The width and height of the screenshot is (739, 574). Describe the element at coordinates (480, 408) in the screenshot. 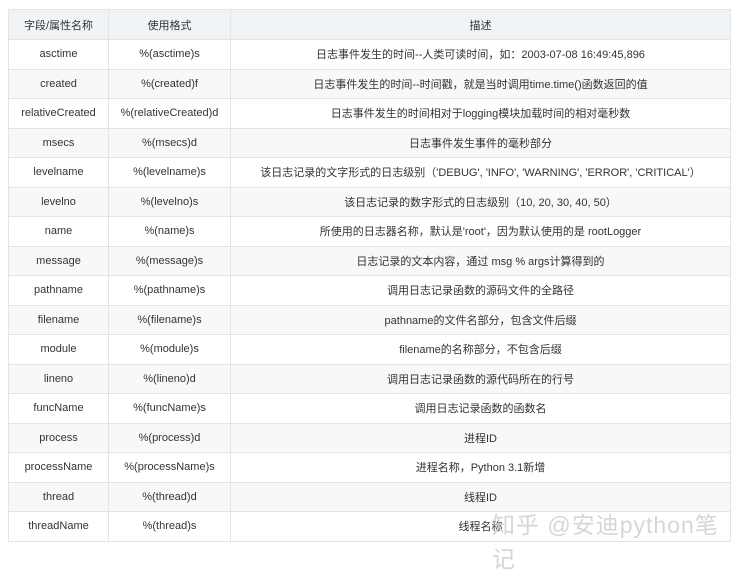

I see `description-cell: 调用日志记录函数的函数名` at that location.